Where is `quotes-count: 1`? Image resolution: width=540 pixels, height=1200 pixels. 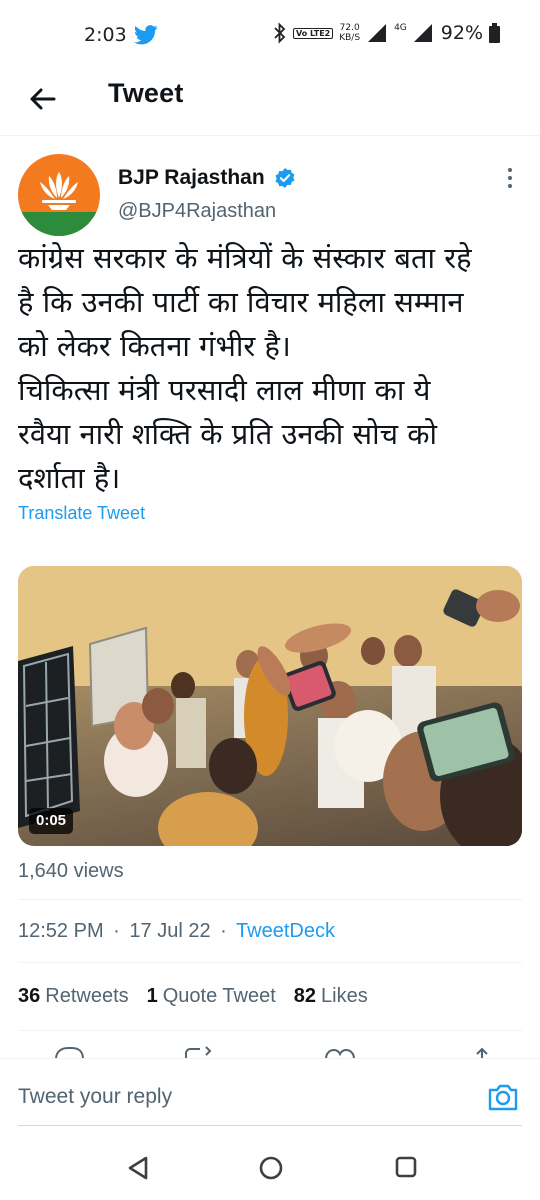 quotes-count: 1 is located at coordinates (152, 996).